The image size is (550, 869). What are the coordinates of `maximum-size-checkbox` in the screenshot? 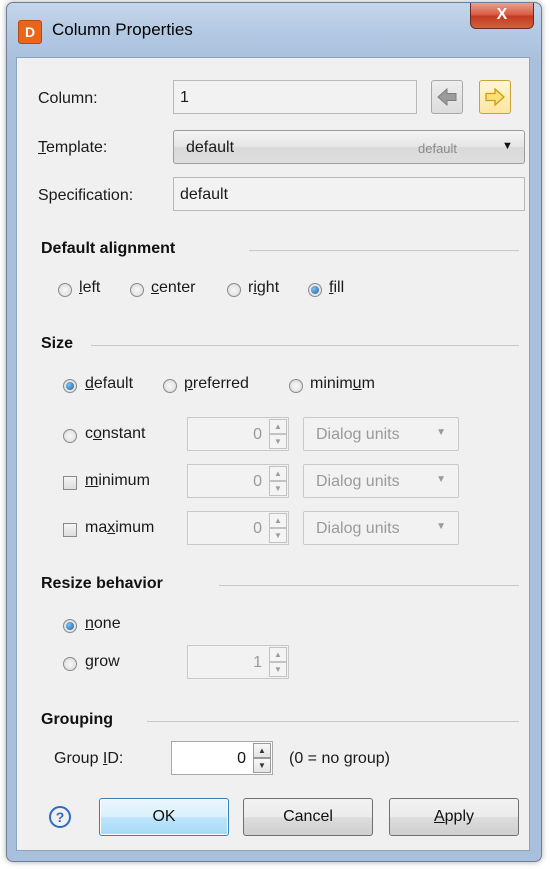 It's located at (70, 530).